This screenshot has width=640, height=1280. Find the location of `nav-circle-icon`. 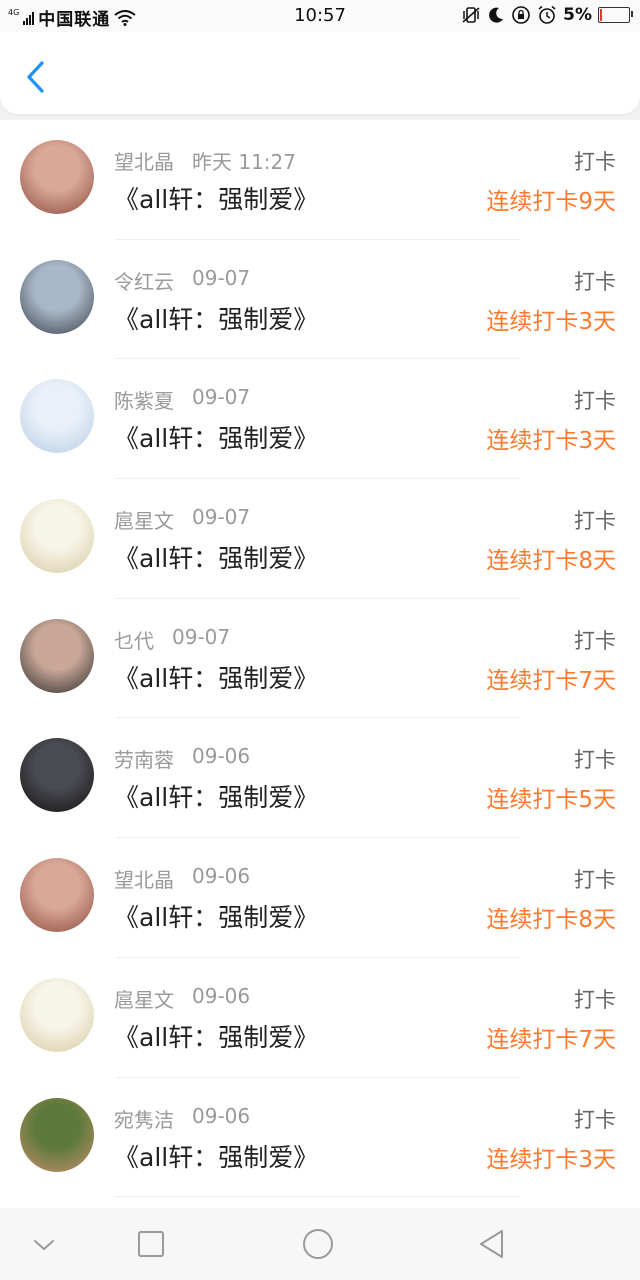

nav-circle-icon is located at coordinates (318, 1244).